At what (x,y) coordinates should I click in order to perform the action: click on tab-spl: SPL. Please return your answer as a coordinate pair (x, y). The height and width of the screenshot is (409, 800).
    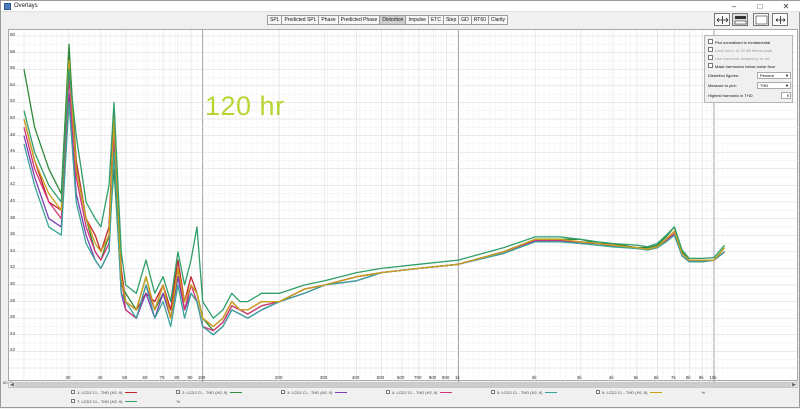
    Looking at the image, I should click on (274, 20).